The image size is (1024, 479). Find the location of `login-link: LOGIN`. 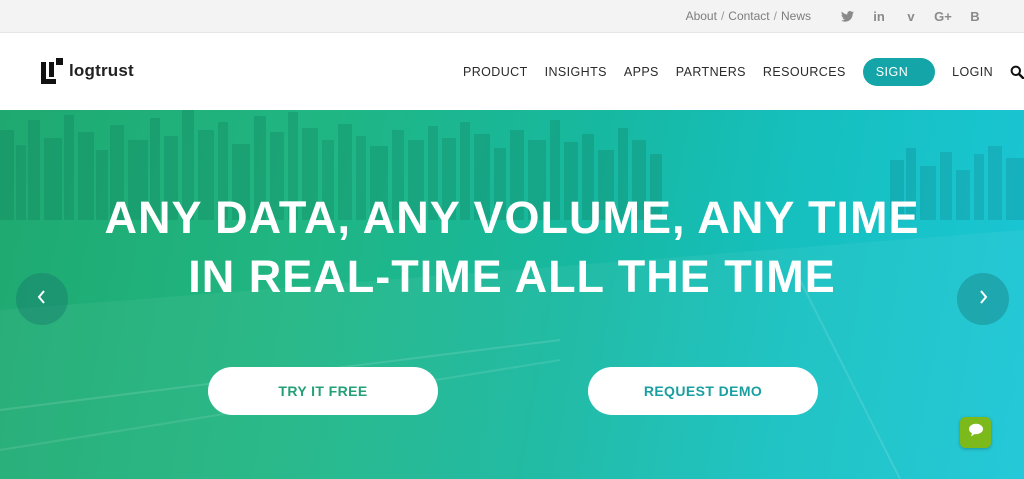

login-link: LOGIN is located at coordinates (972, 72).